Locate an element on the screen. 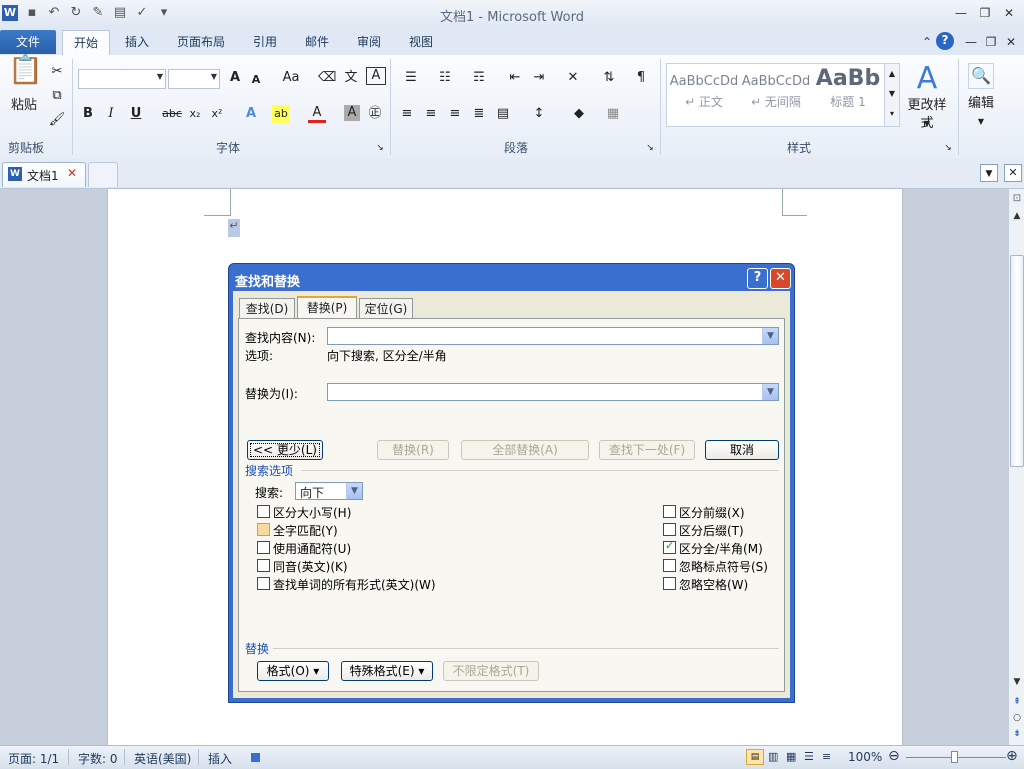  close-tab-icon: ✕ is located at coordinates (72, 173).